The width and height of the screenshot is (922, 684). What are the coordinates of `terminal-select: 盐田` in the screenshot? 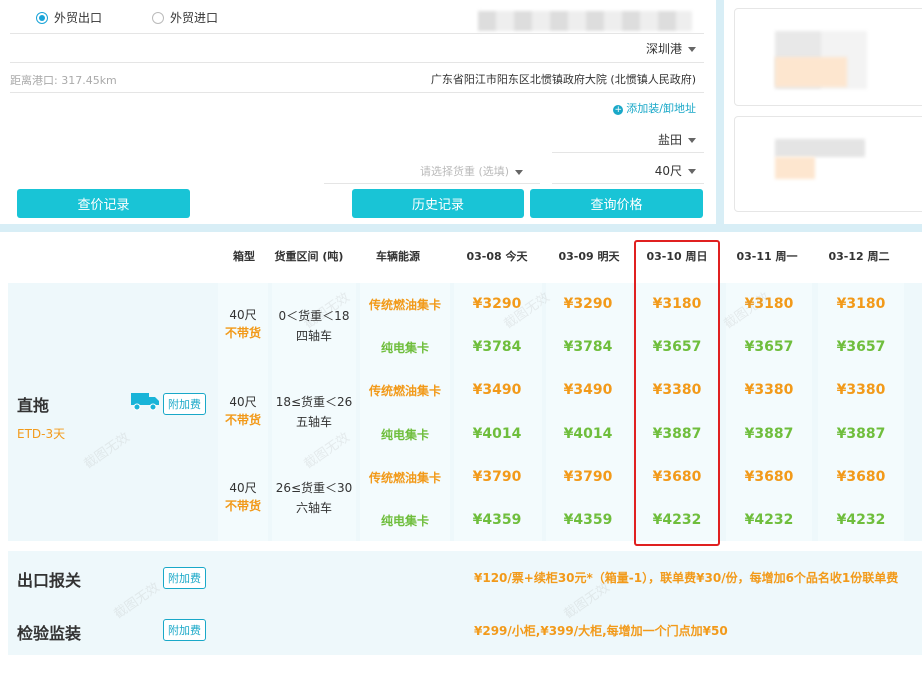 It's located at (677, 139).